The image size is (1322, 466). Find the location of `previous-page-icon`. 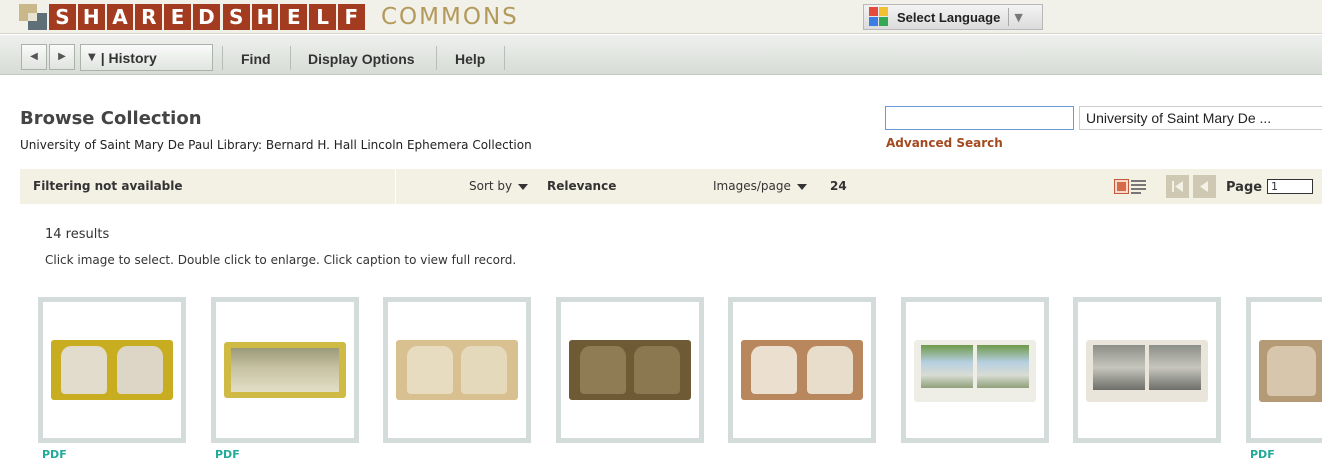

previous-page-icon is located at coordinates (1204, 186).